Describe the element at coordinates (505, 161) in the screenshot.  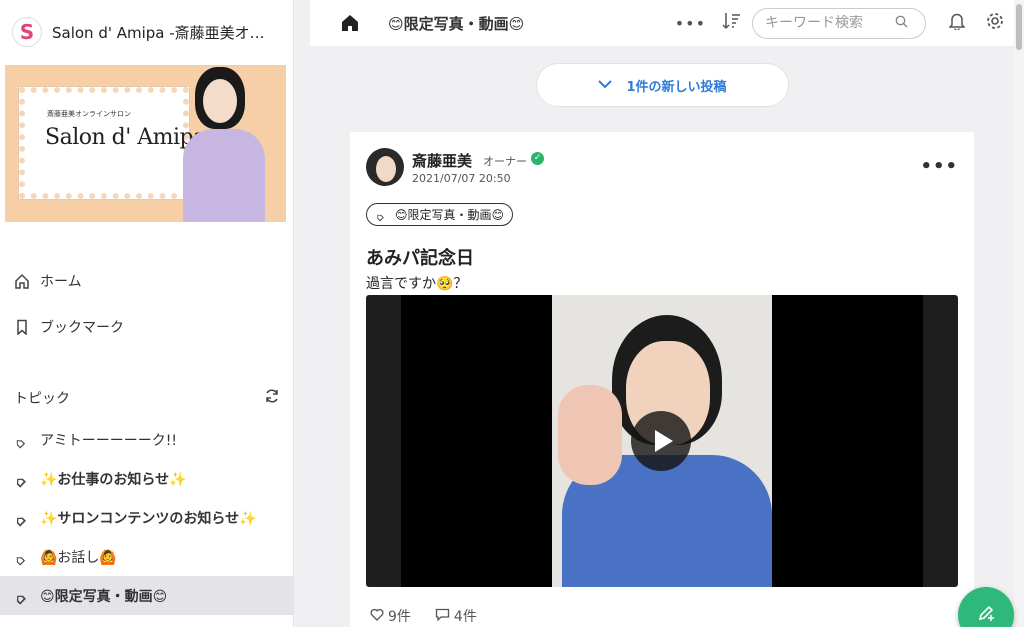
I see `author-role: オーナー` at that location.